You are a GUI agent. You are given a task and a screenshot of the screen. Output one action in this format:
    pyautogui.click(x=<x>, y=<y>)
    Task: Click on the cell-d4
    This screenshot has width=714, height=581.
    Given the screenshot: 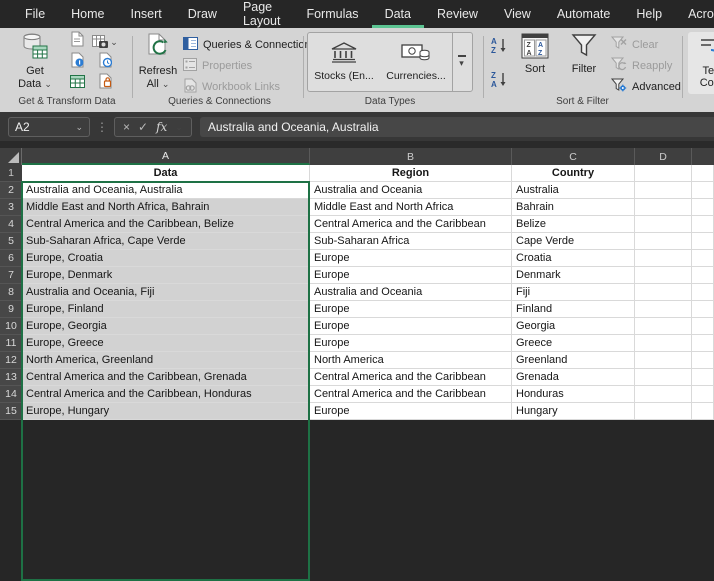 What is the action you would take?
    pyautogui.click(x=663, y=224)
    